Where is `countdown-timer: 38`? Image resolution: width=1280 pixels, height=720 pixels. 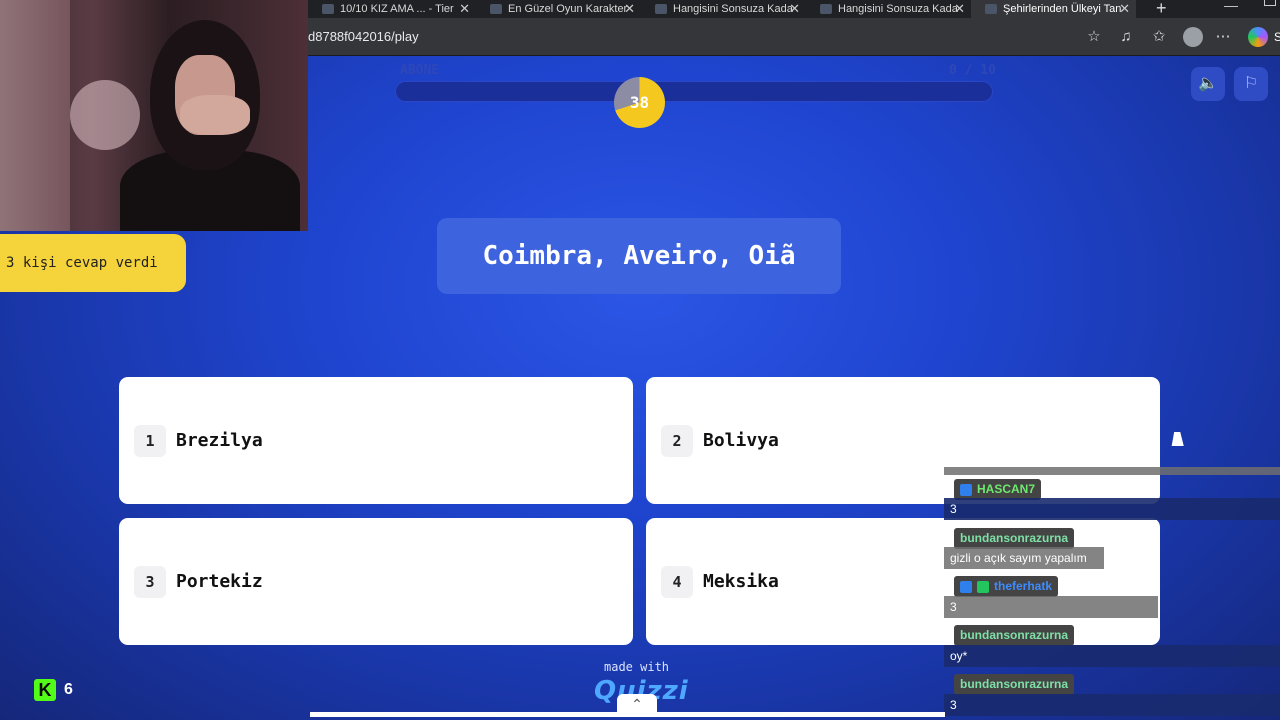
countdown-timer: 38 is located at coordinates (639, 102).